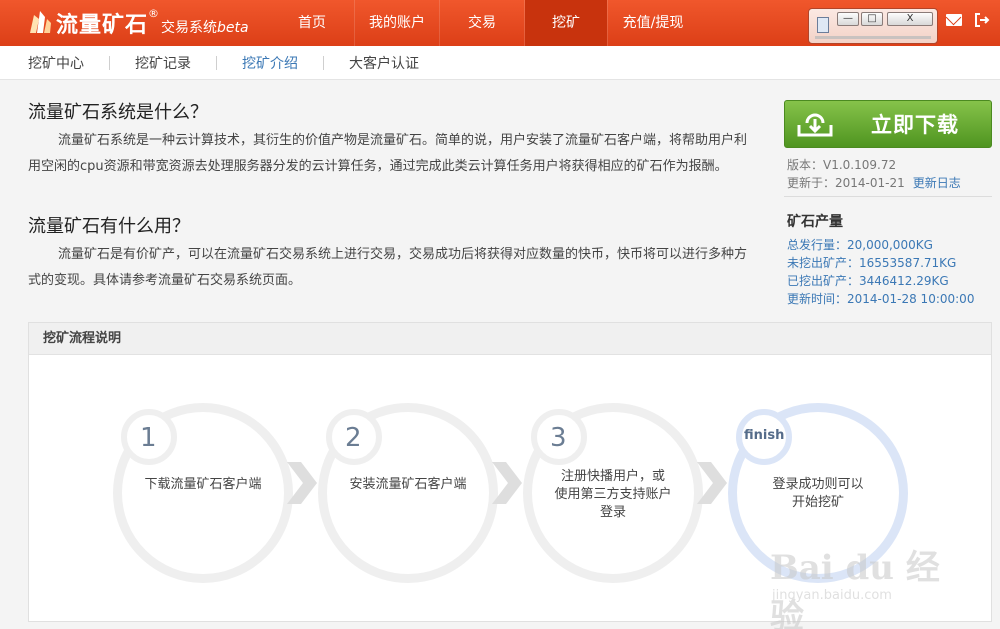 The height and width of the screenshot is (629, 1000). I want to click on nav-trade: 交易, so click(482, 23).